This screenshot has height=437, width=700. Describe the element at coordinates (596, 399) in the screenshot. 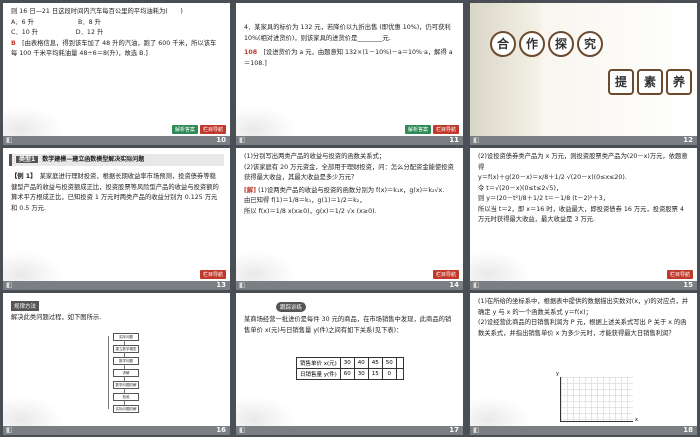

I see `coordinate-grid` at that location.